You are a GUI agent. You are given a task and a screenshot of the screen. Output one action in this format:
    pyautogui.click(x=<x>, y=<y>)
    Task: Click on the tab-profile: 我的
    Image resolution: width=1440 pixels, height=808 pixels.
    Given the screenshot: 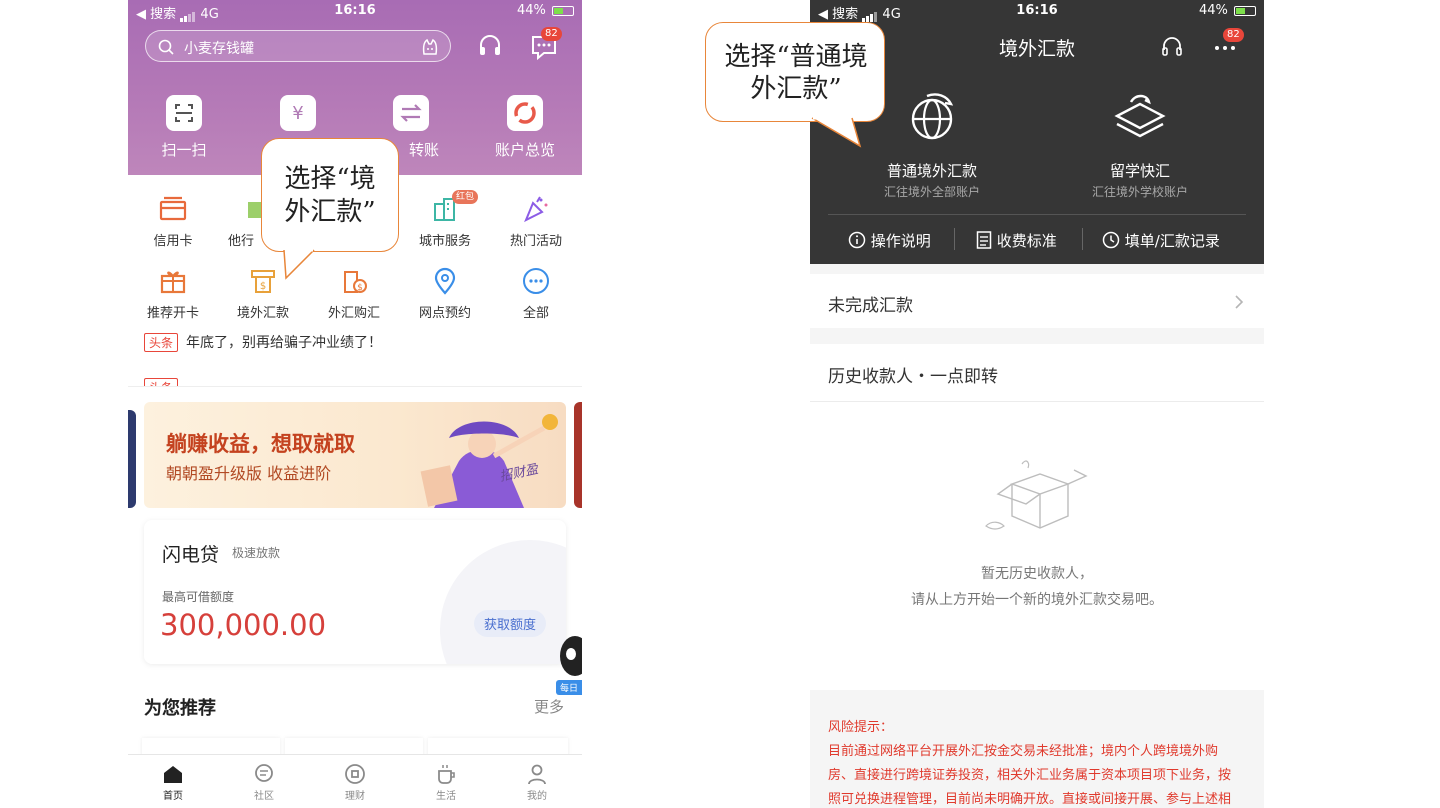 What is the action you would take?
    pyautogui.click(x=537, y=782)
    